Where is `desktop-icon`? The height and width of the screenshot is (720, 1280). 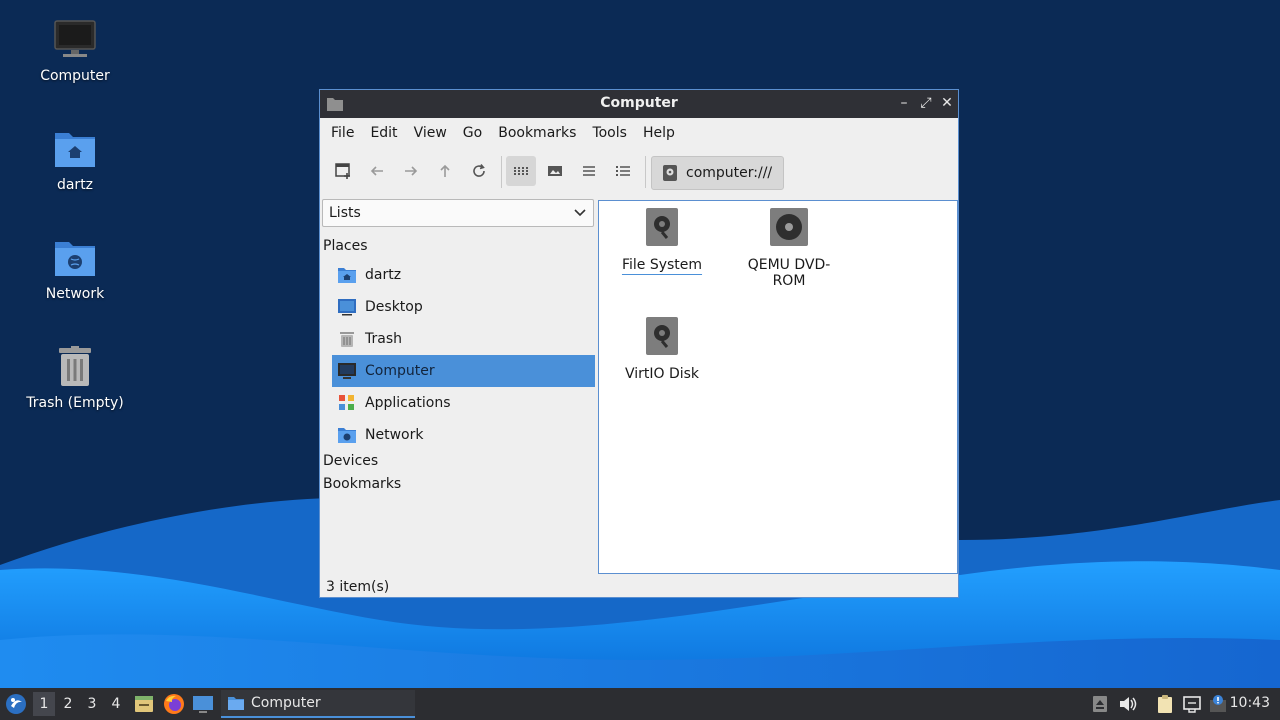 desktop-icon is located at coordinates (347, 307).